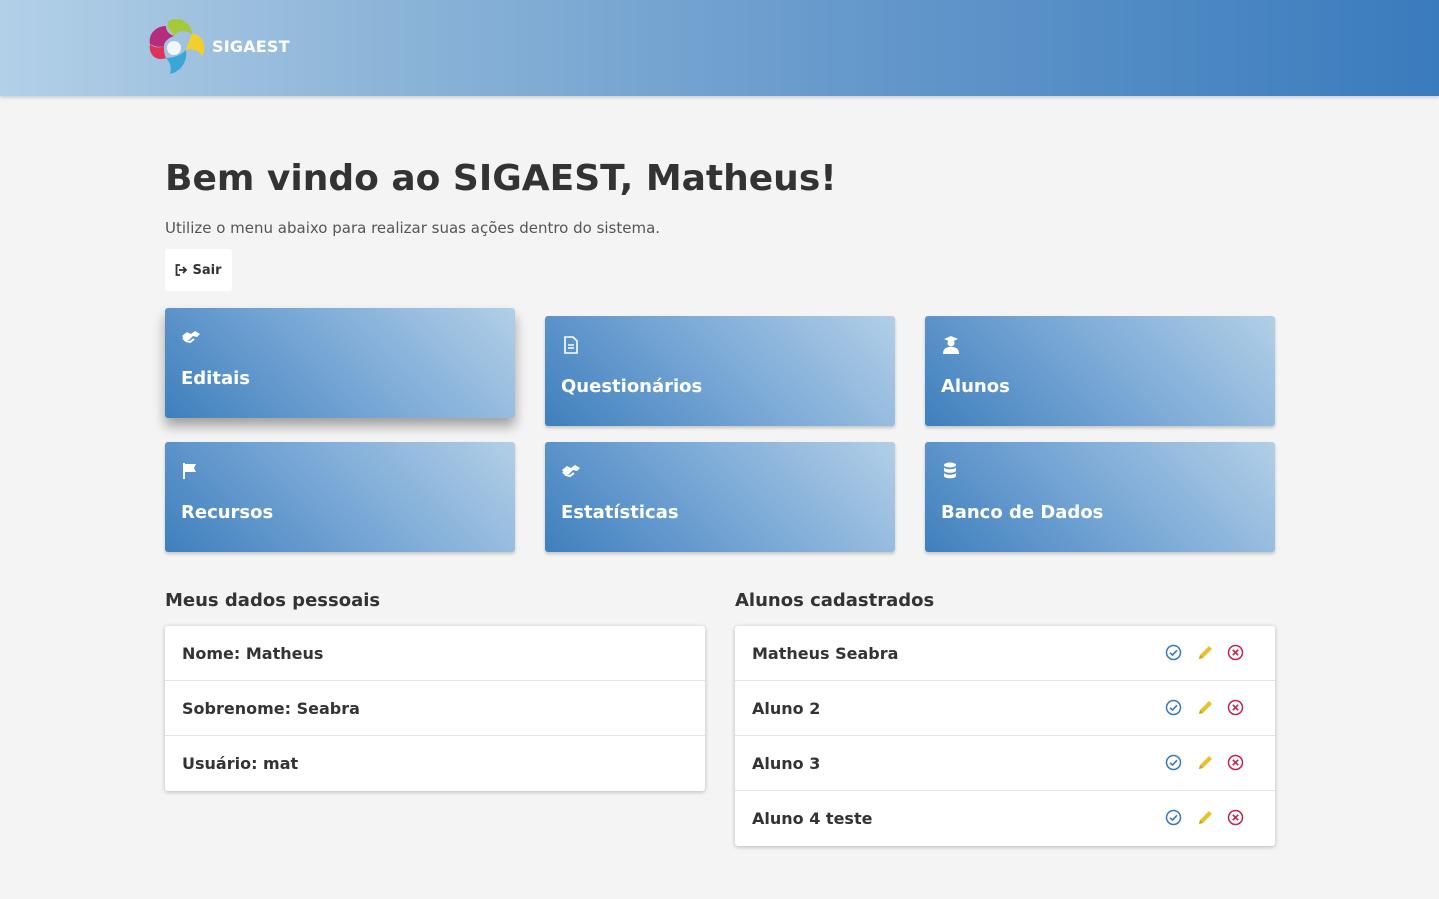 This screenshot has height=899, width=1439. What do you see at coordinates (720, 371) in the screenshot?
I see `tile-questionarios: Questionários` at bounding box center [720, 371].